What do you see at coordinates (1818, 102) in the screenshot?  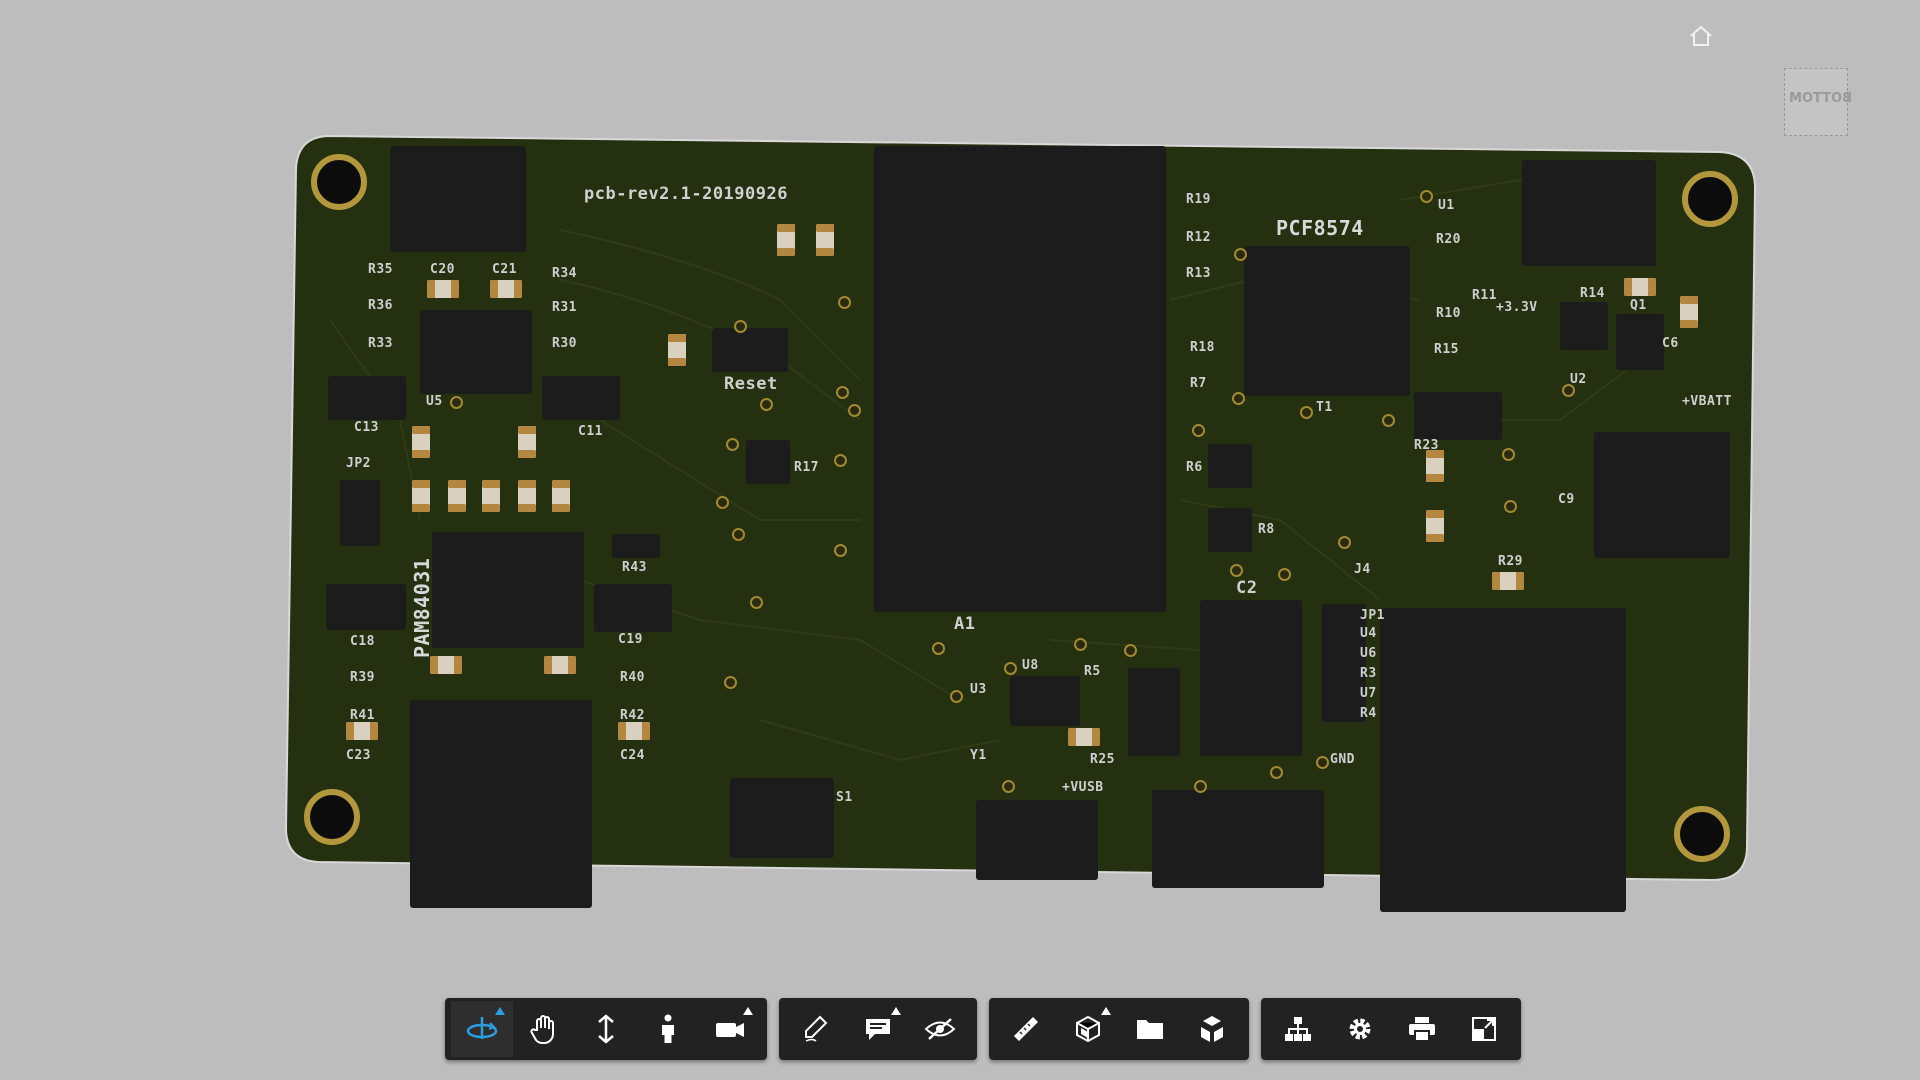 I see `view-cube: BOTTOM` at bounding box center [1818, 102].